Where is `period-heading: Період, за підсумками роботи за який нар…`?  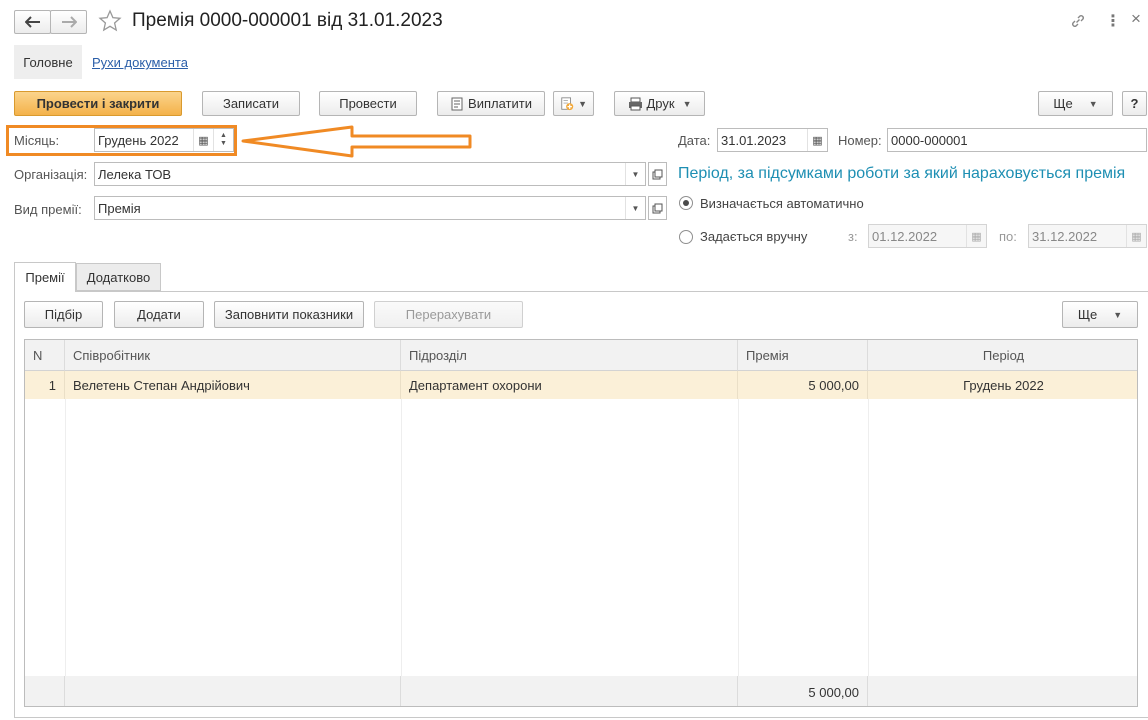 period-heading: Період, за підсумками роботи за який нар… is located at coordinates (902, 173).